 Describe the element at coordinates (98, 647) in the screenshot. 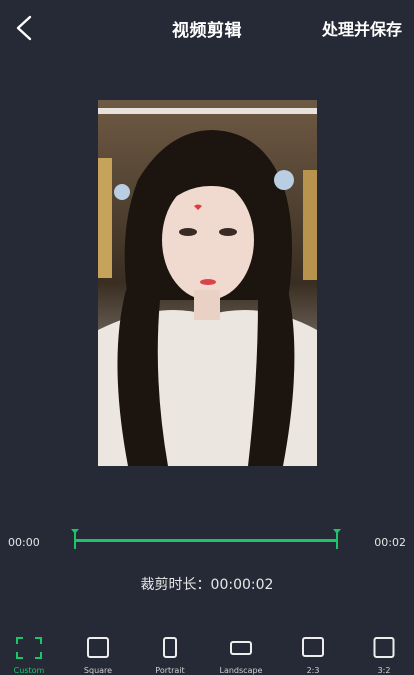

I see `square-icon` at that location.